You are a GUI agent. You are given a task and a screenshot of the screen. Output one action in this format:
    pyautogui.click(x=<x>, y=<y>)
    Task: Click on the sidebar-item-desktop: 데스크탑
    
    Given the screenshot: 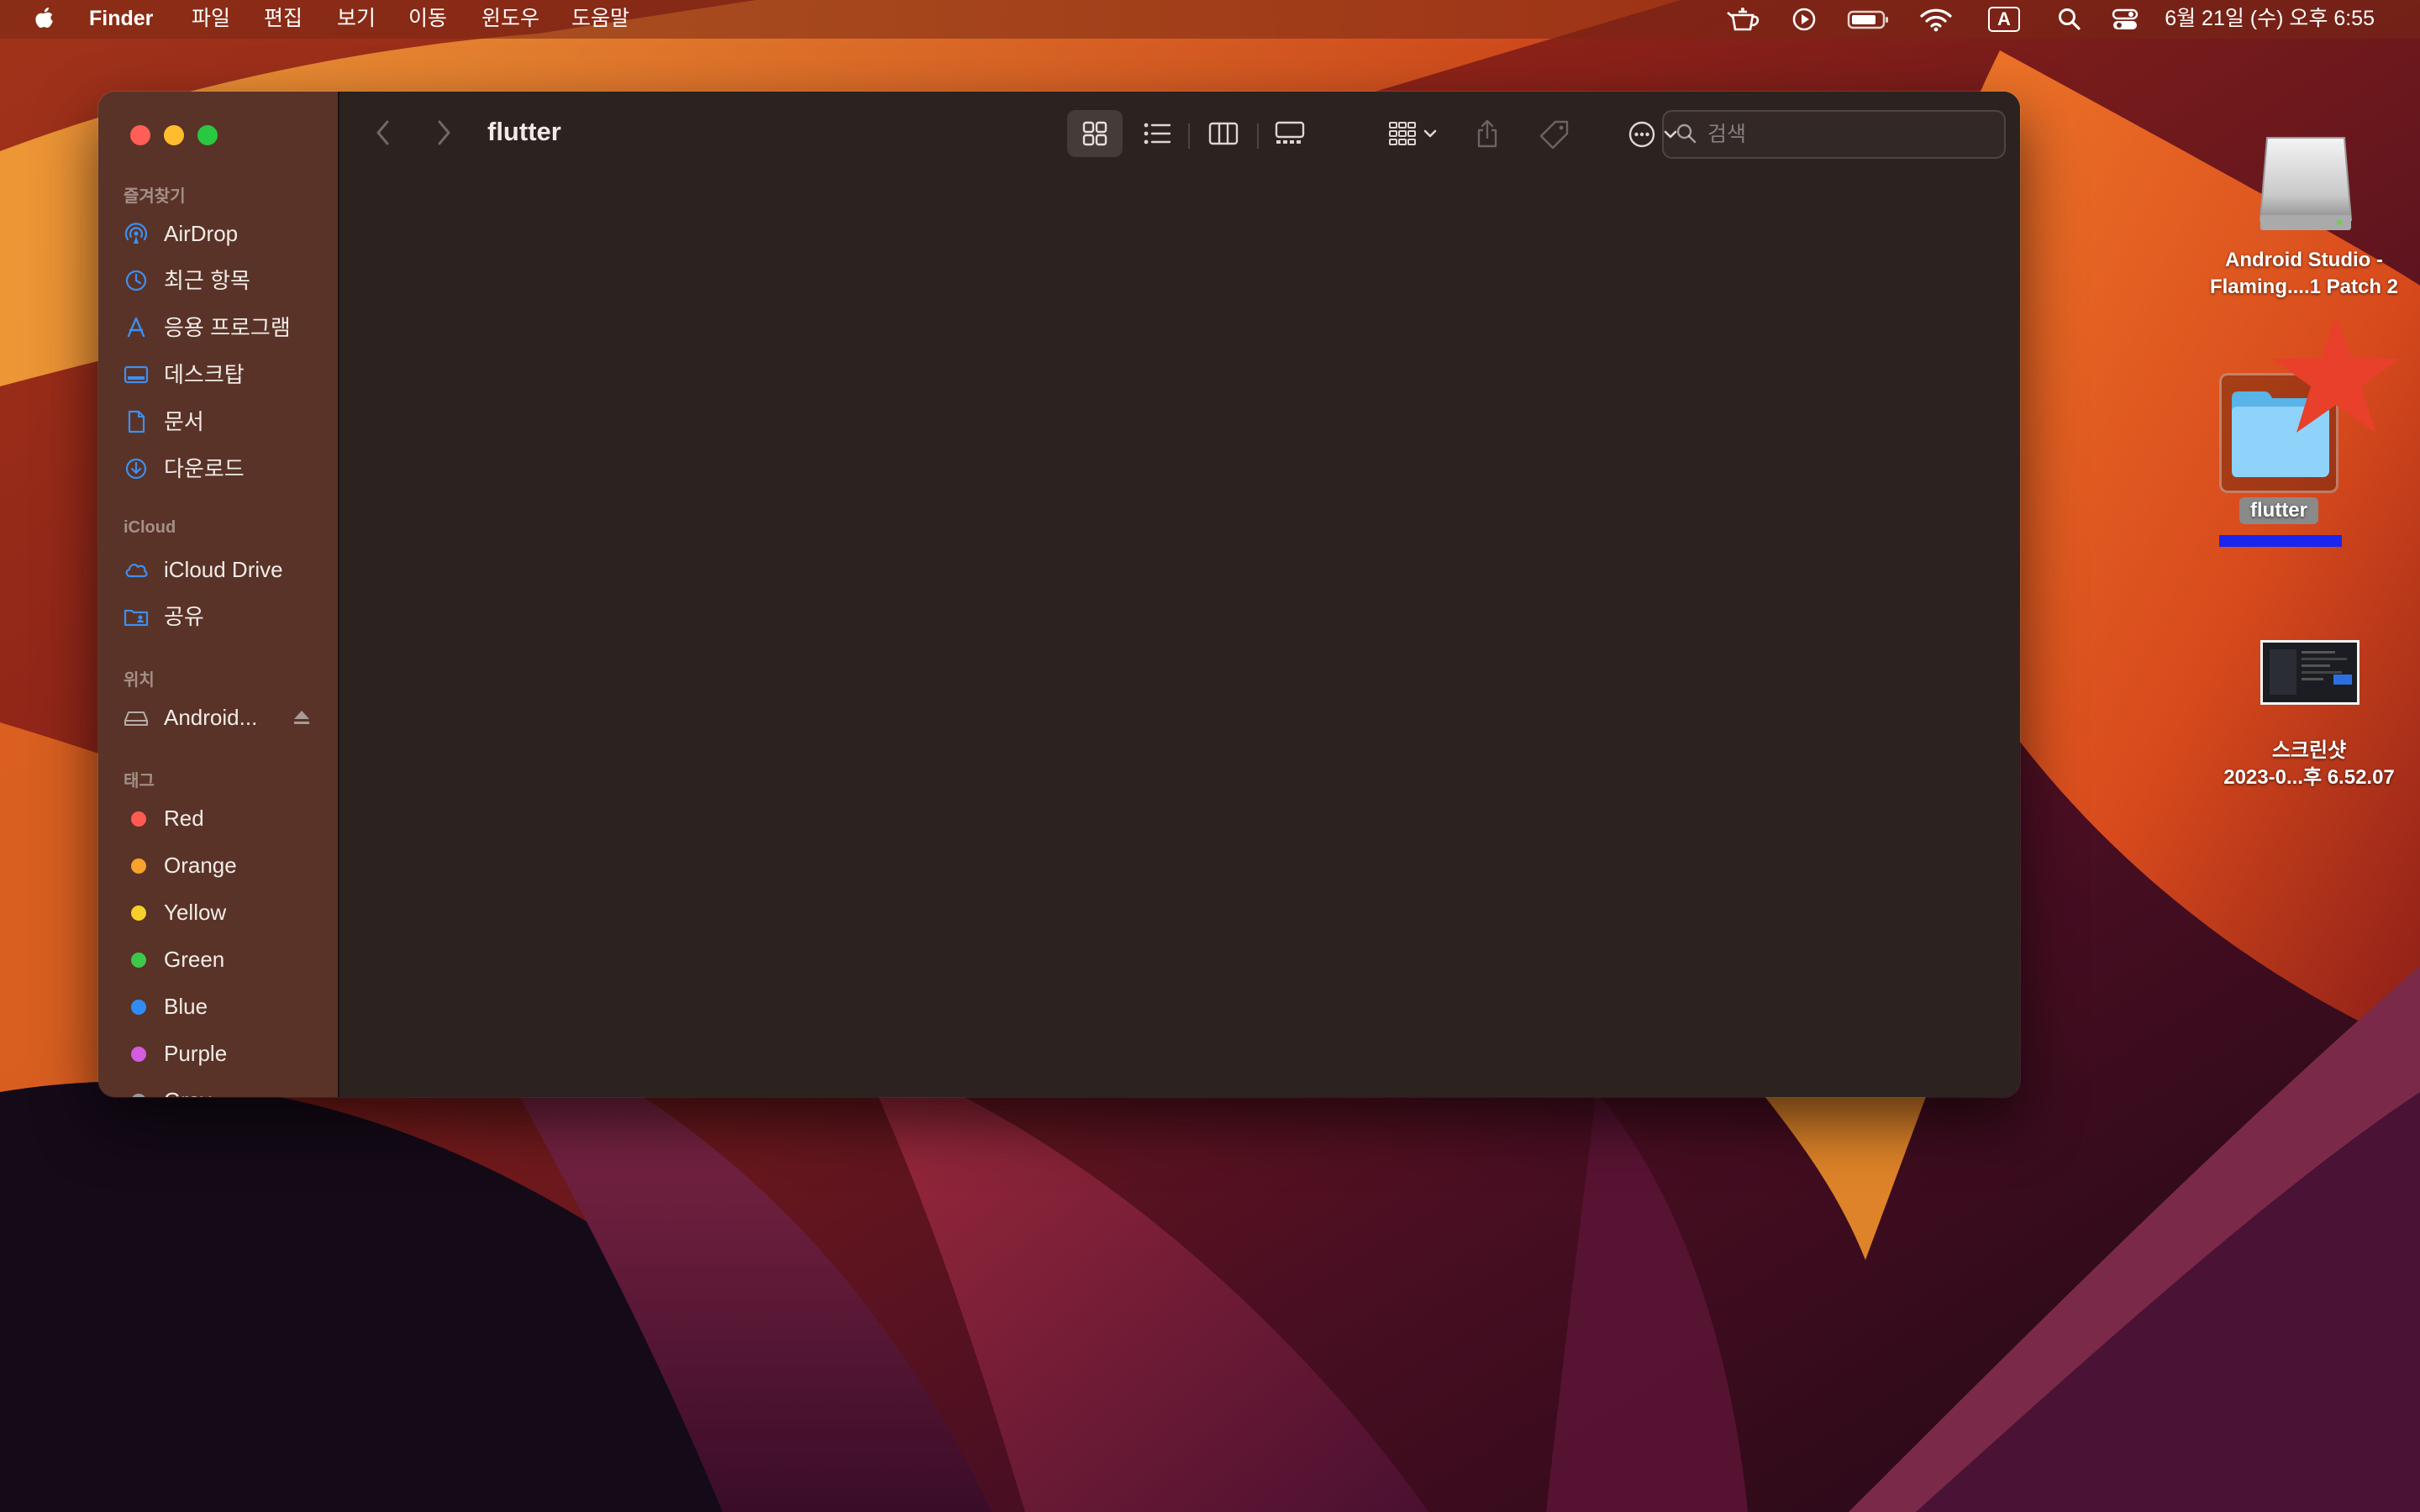 What is the action you would take?
    pyautogui.click(x=226, y=374)
    